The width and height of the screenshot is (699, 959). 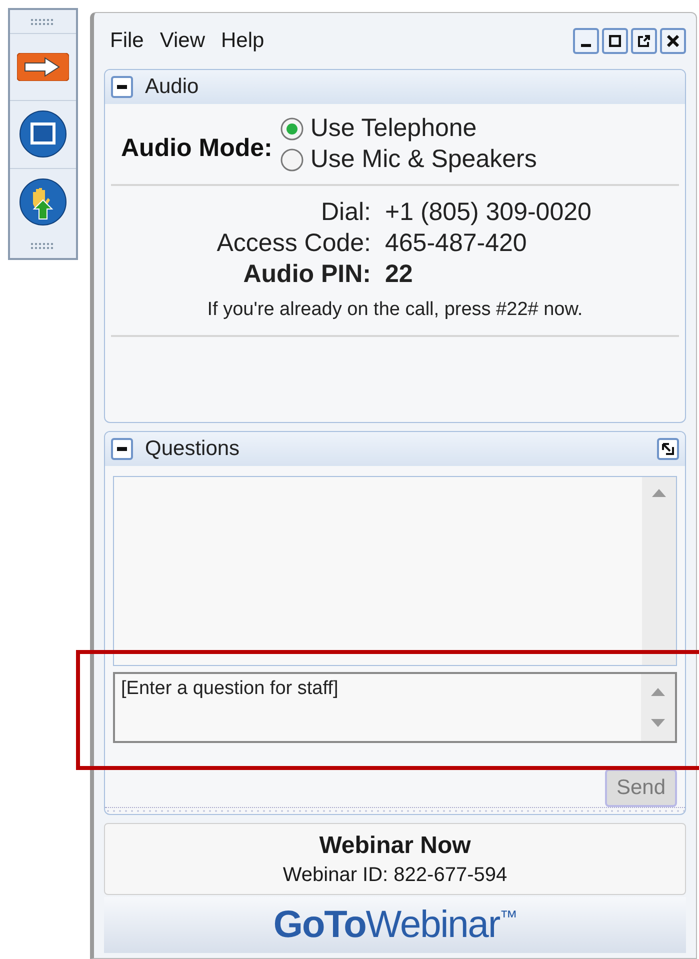 I want to click on note-text: If you're already on the call, press #22# now., so click(x=395, y=318).